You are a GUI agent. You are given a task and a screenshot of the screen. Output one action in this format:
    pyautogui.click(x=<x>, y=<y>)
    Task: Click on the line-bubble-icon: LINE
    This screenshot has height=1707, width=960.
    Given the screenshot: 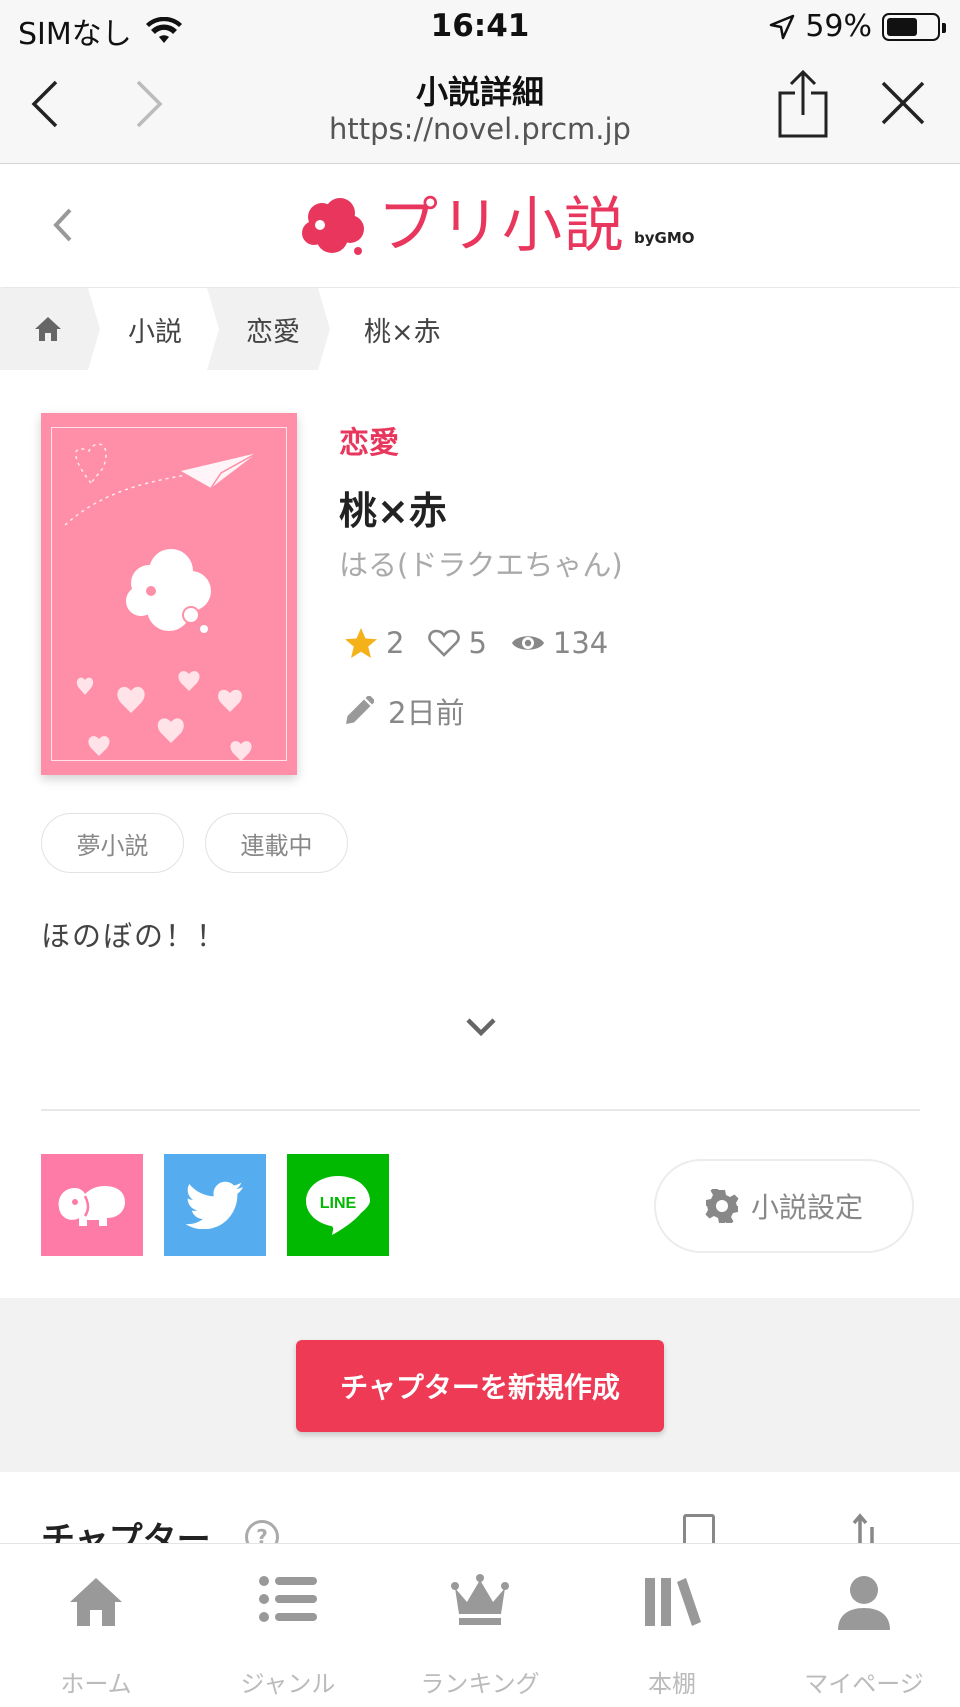 What is the action you would take?
    pyautogui.click(x=338, y=1205)
    